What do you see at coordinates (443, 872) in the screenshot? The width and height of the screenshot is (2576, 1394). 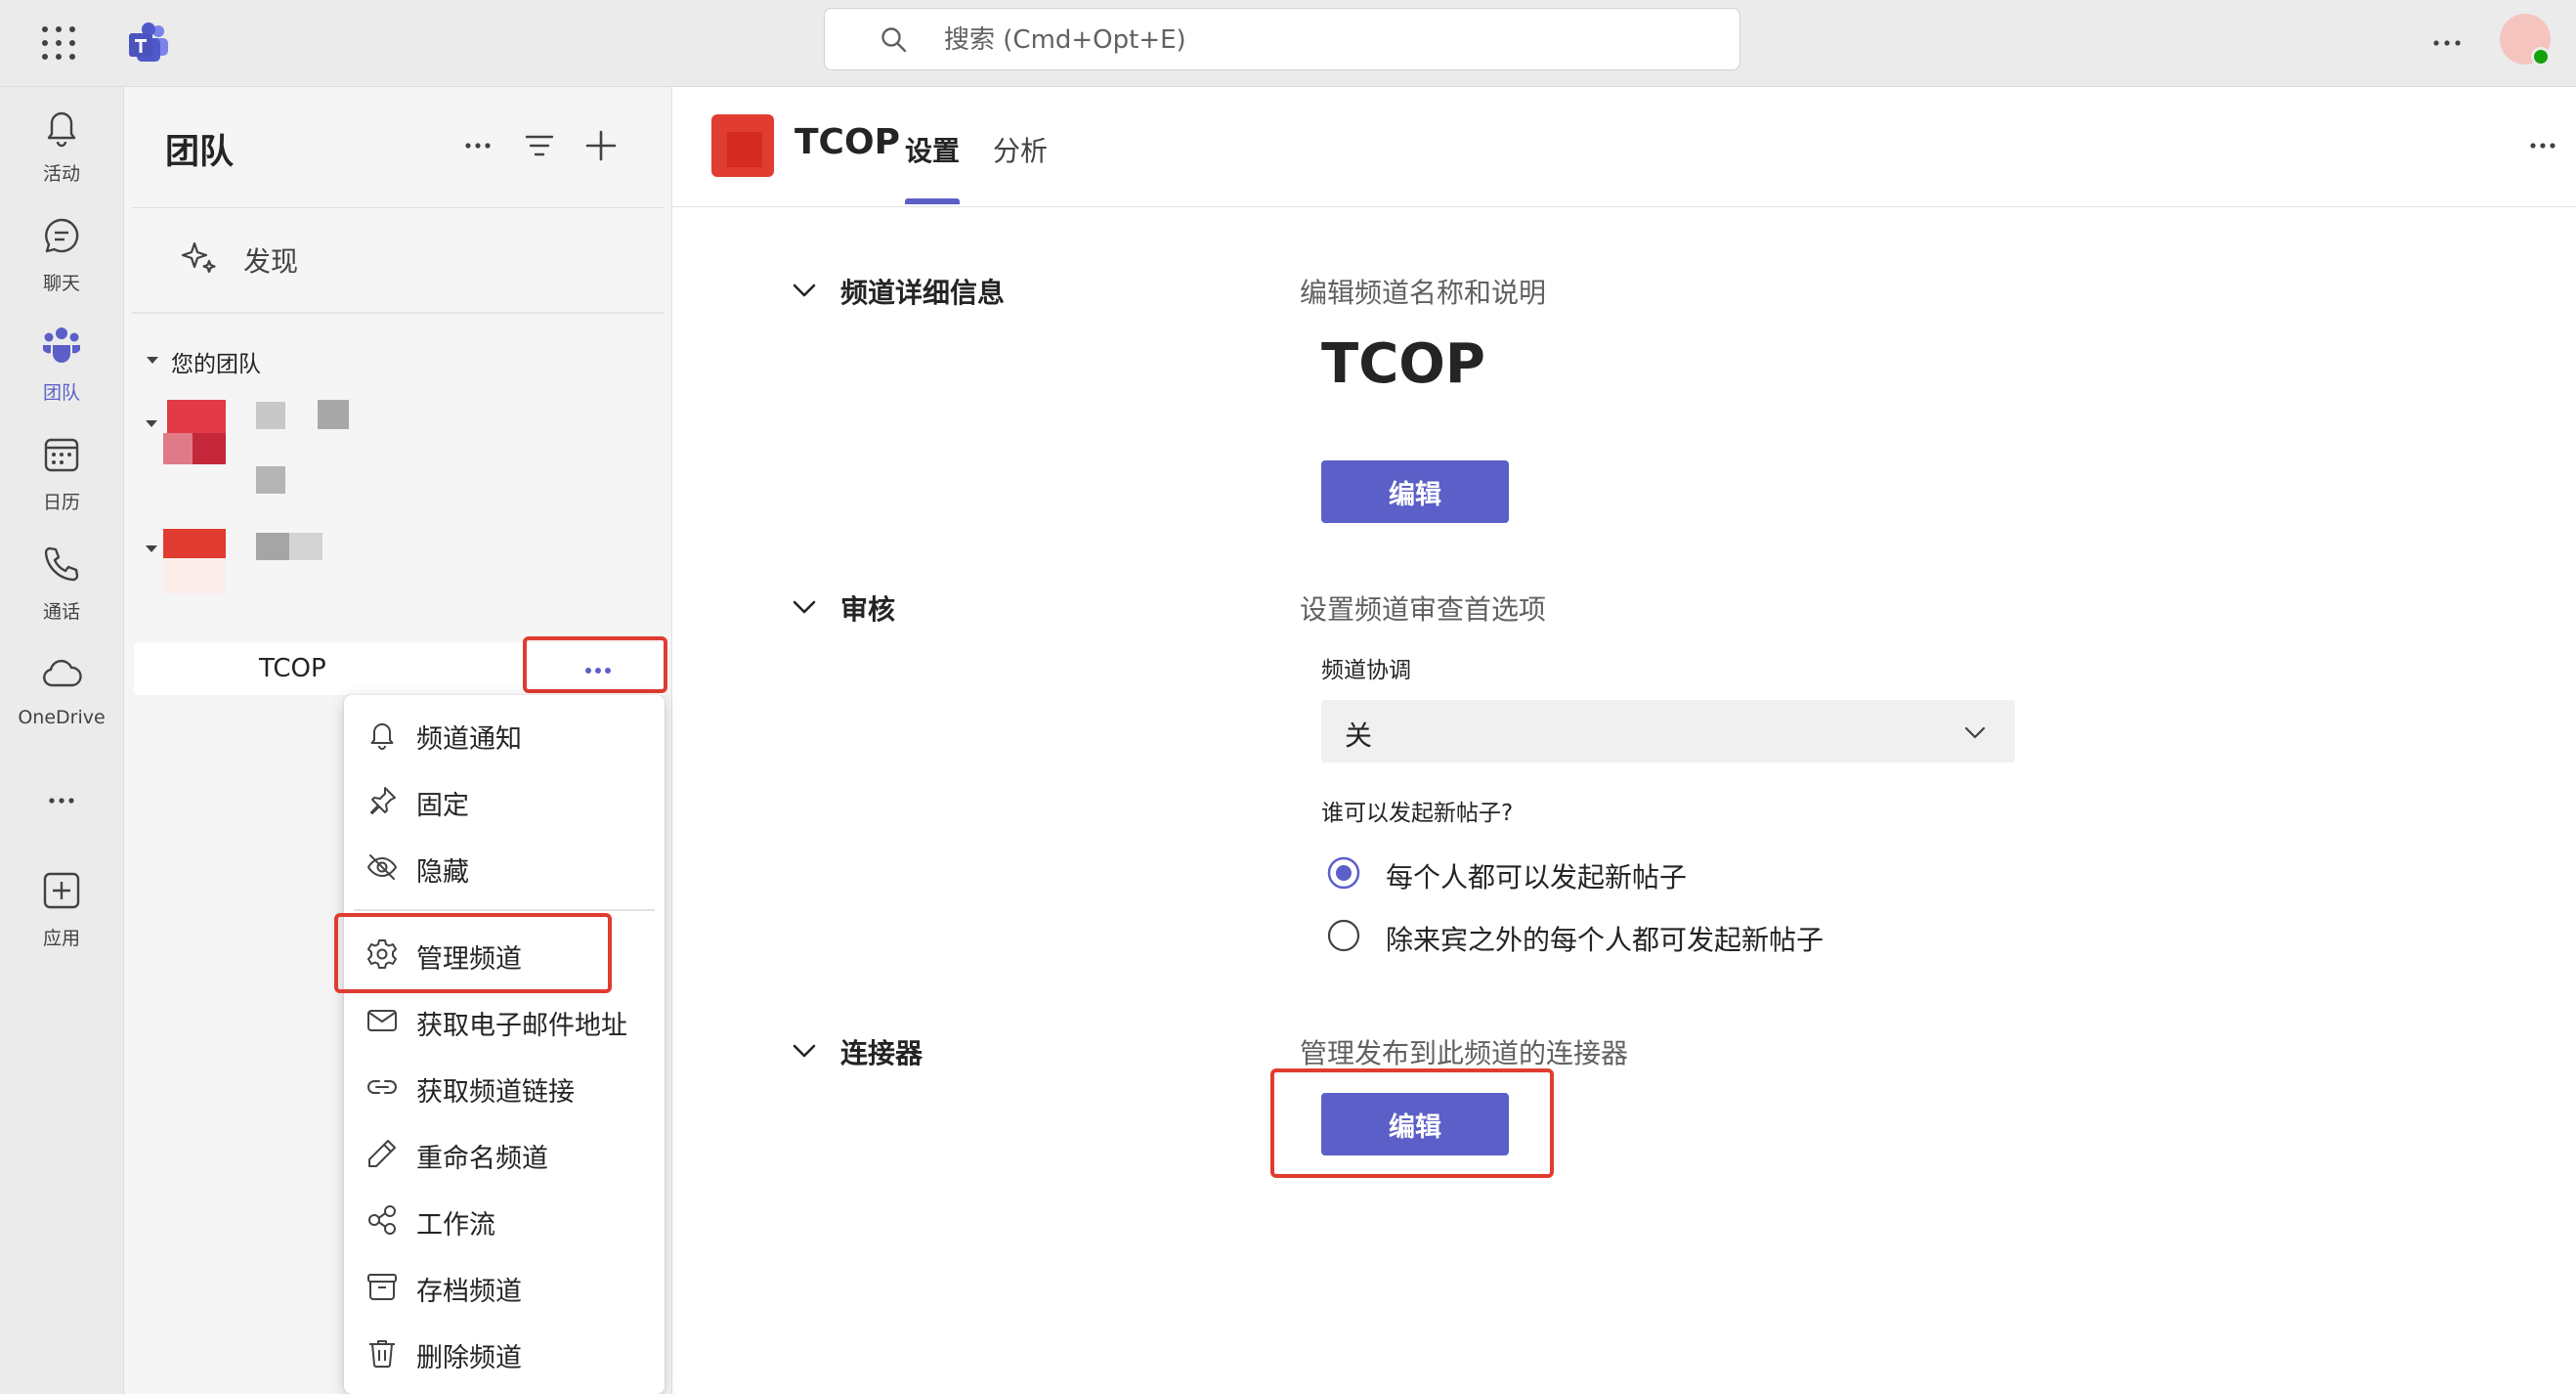 I see `menu-label: 隐藏` at bounding box center [443, 872].